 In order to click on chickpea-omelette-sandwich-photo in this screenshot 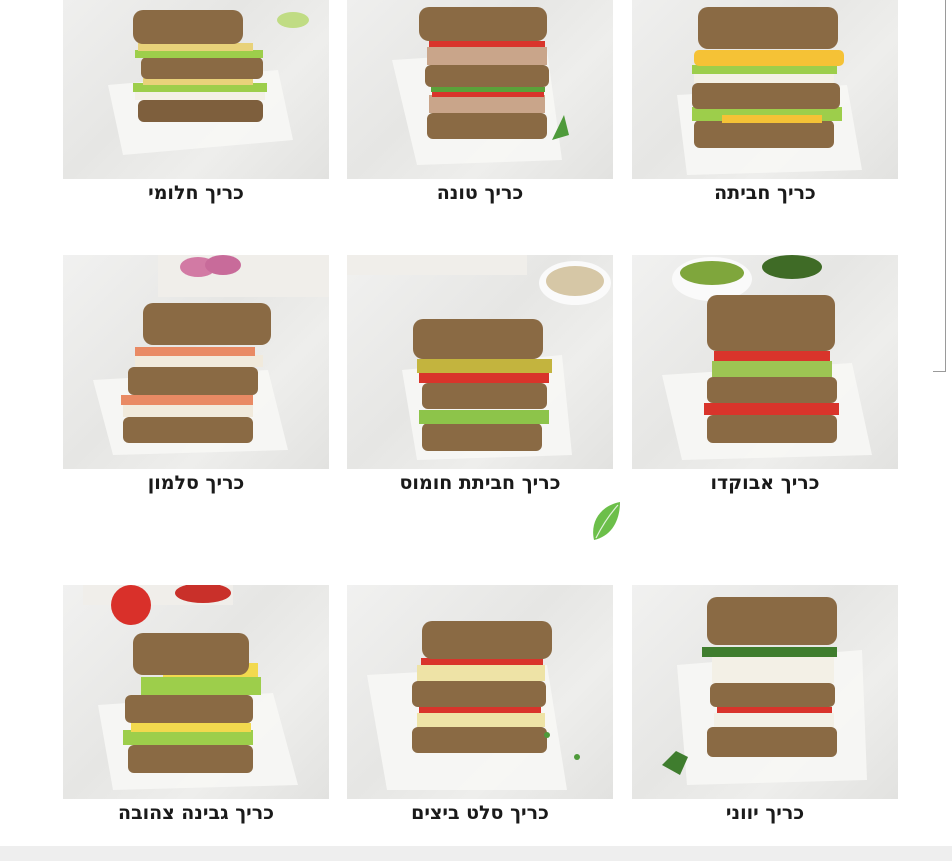, I will do `click(480, 362)`.